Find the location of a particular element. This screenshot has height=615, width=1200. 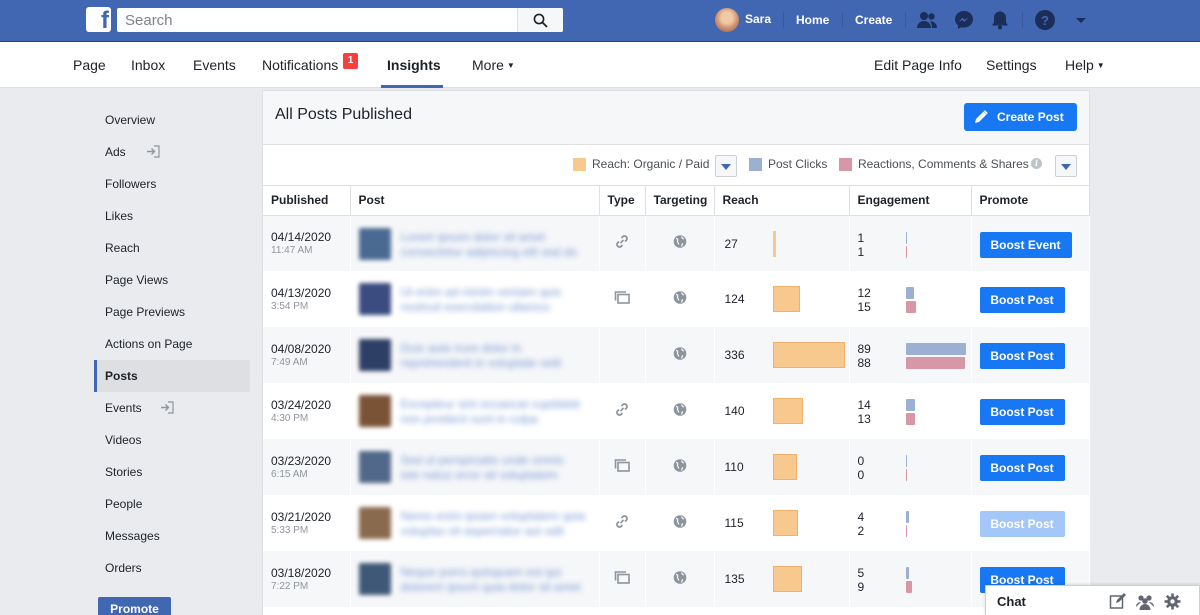

column-header-reach: Reach is located at coordinates (782, 201).